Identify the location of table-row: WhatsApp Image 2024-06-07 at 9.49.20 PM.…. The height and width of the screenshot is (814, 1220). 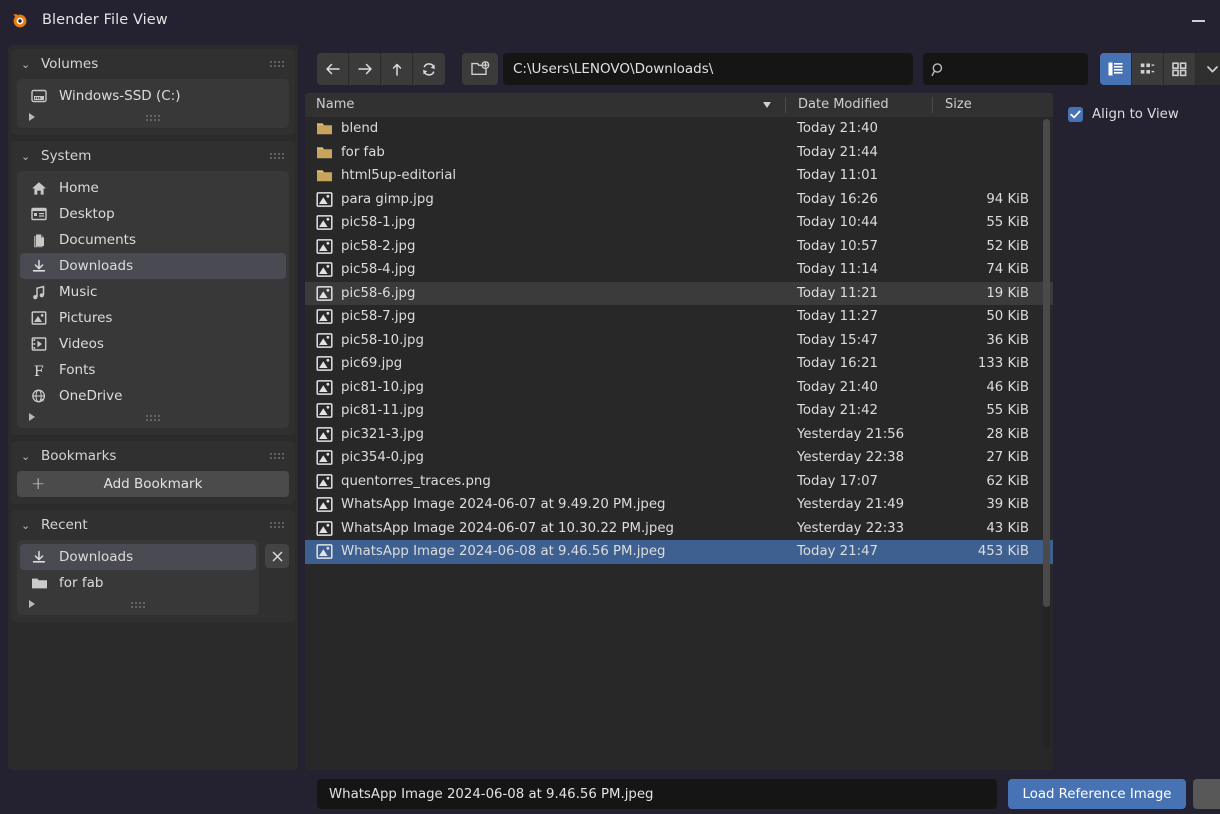
(679, 505).